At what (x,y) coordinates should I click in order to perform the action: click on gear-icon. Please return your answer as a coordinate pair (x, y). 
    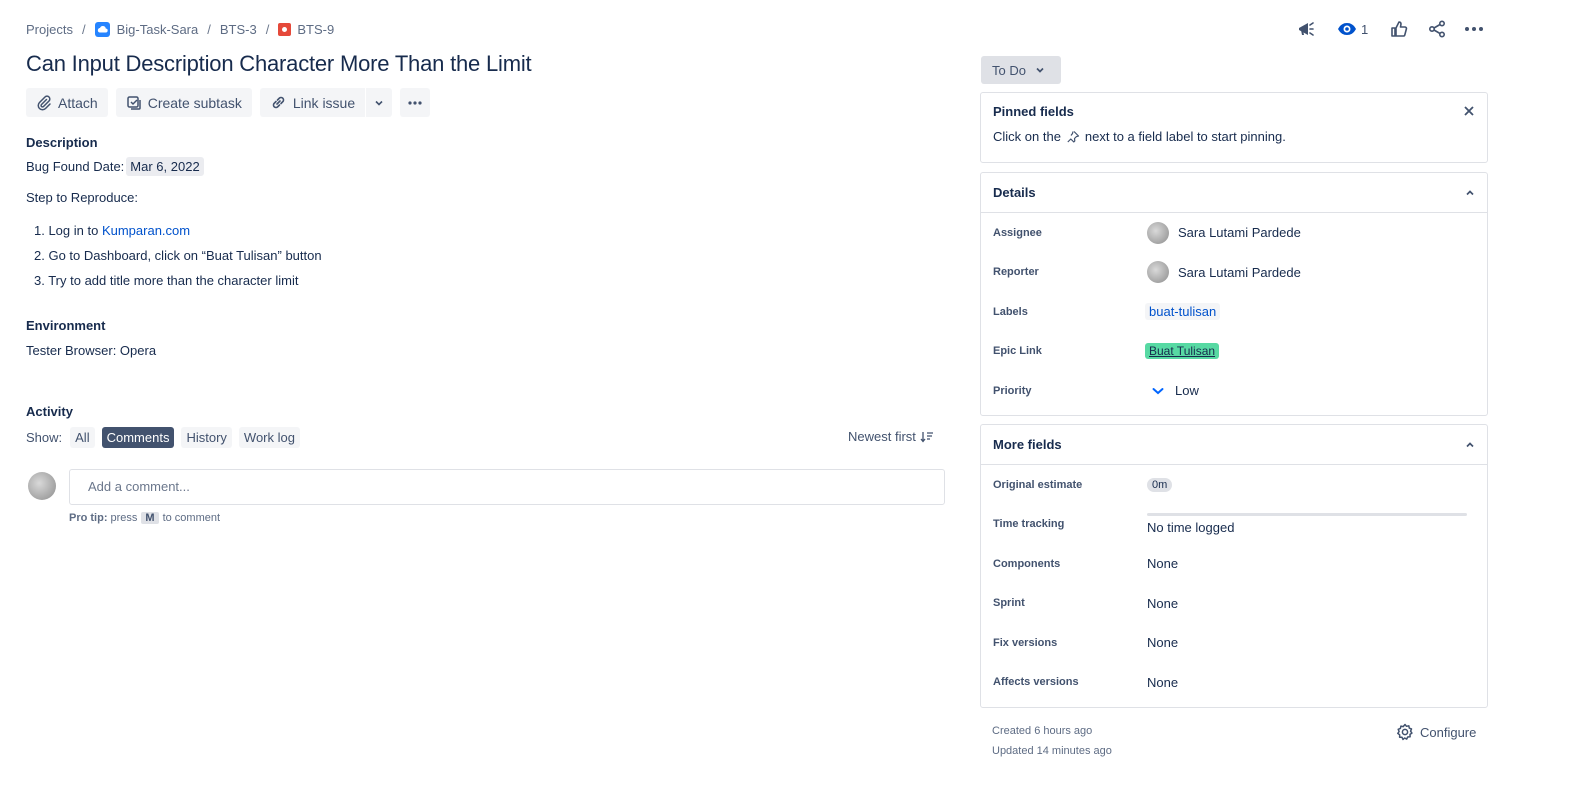
    Looking at the image, I should click on (1405, 732).